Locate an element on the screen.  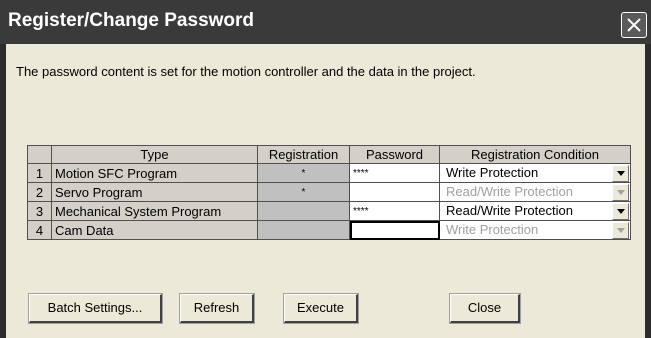
window-title: Register/Change Password is located at coordinates (131, 20).